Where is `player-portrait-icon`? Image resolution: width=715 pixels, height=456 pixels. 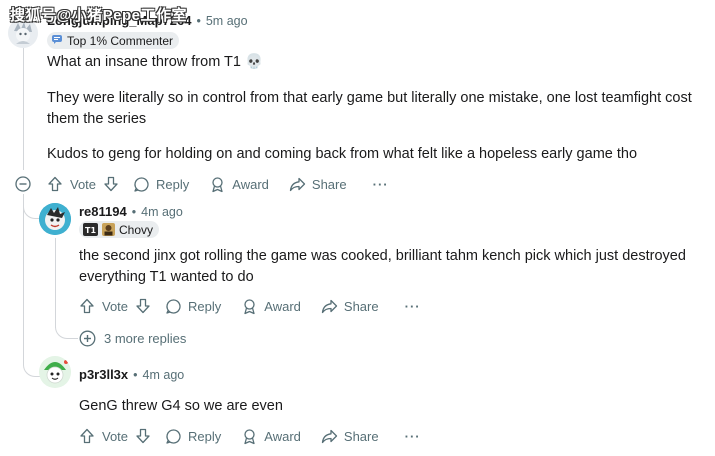
player-portrait-icon is located at coordinates (108, 229).